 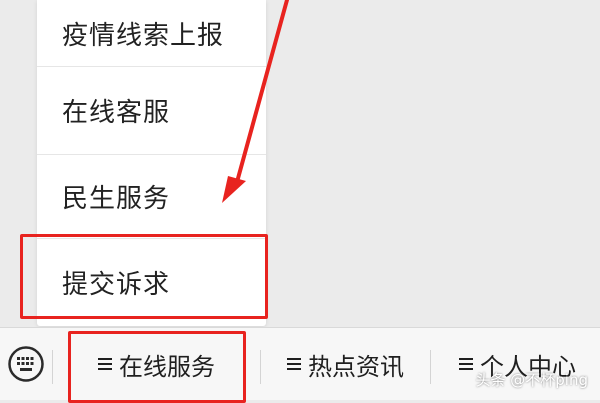 I want to click on keyboard-icon, so click(x=26, y=364).